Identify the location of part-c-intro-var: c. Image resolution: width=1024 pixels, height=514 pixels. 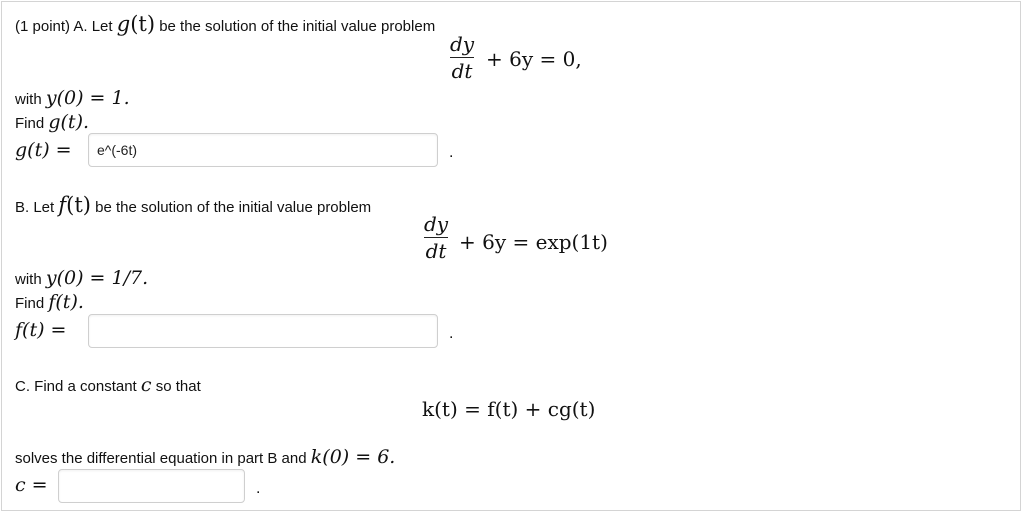
(146, 385).